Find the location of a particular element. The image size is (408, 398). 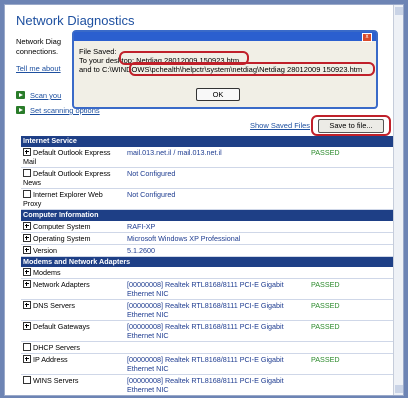

row-value: RAFI-XP is located at coordinates (141, 226).